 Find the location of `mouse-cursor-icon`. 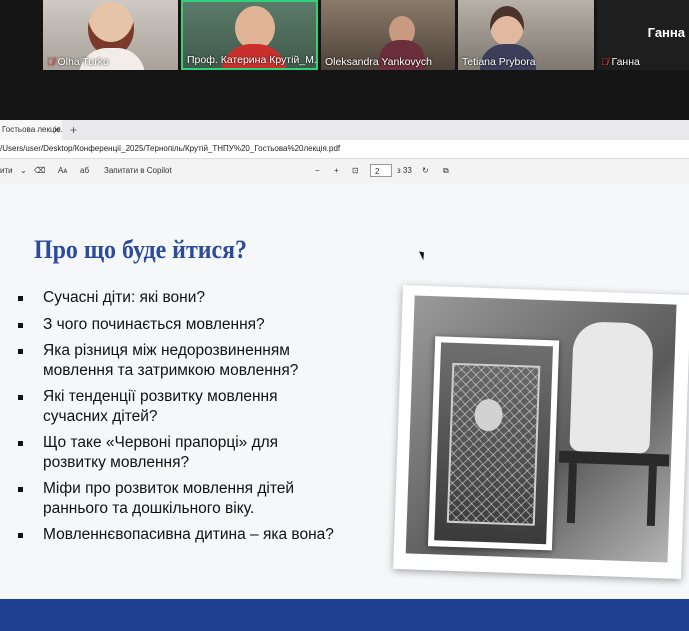

mouse-cursor-icon is located at coordinates (423, 255).